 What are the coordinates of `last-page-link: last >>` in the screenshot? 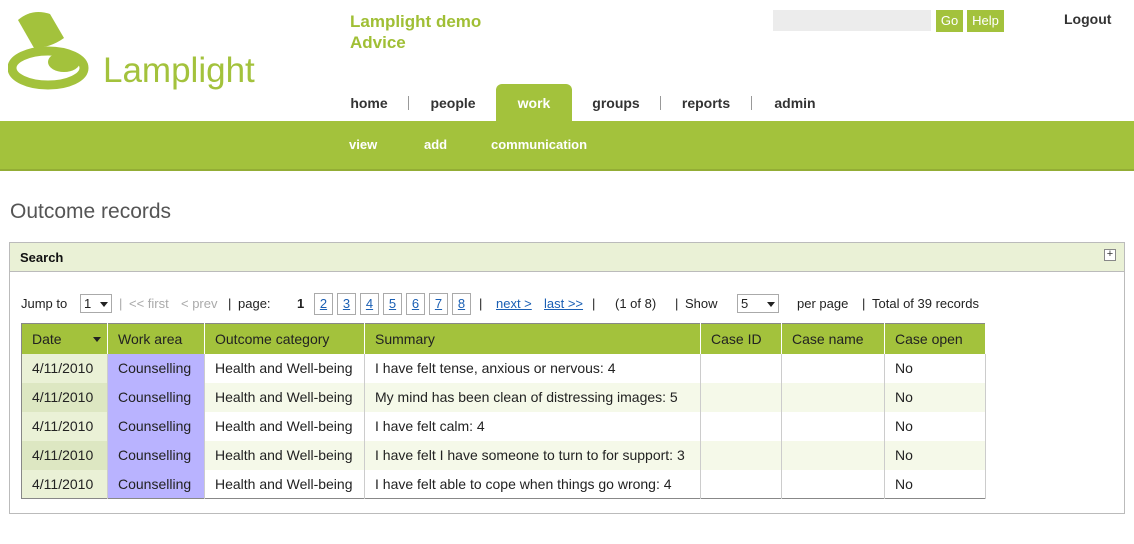 It's located at (563, 304).